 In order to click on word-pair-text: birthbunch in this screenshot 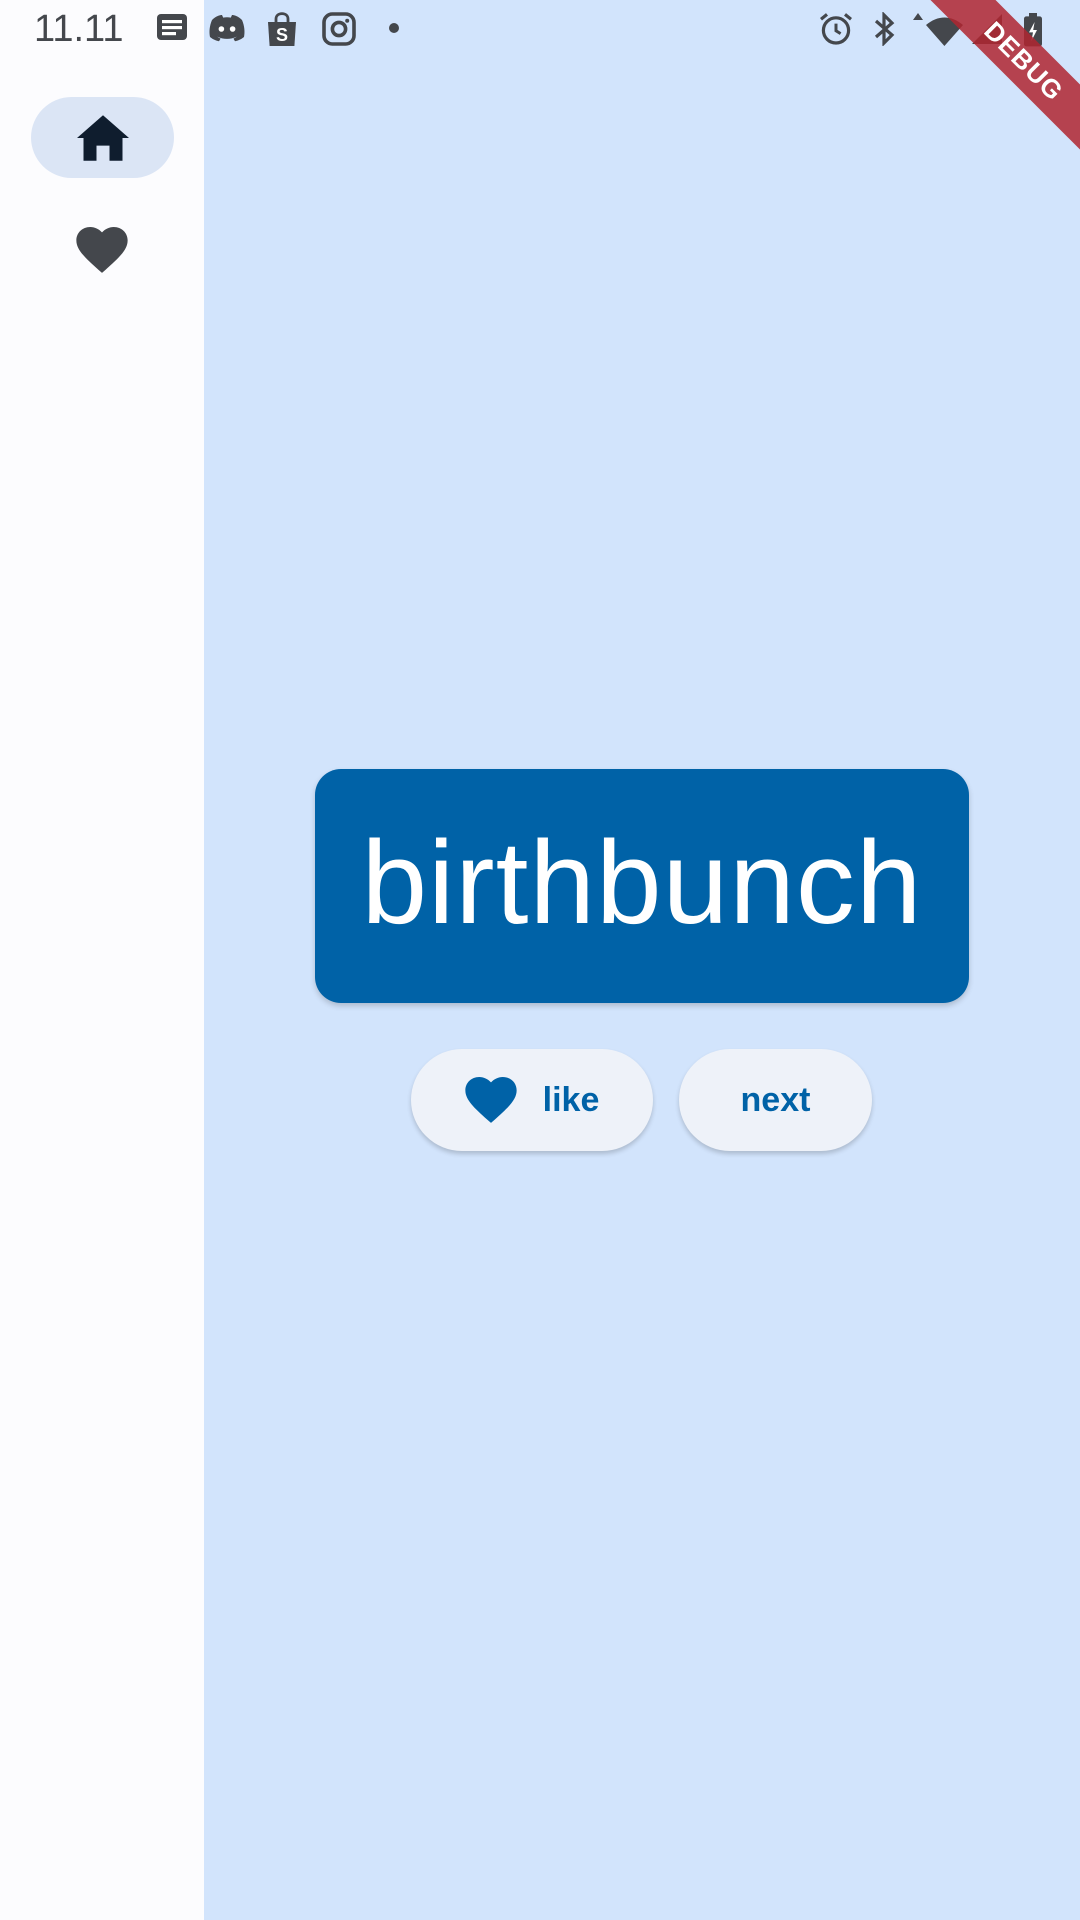, I will do `click(642, 883)`.